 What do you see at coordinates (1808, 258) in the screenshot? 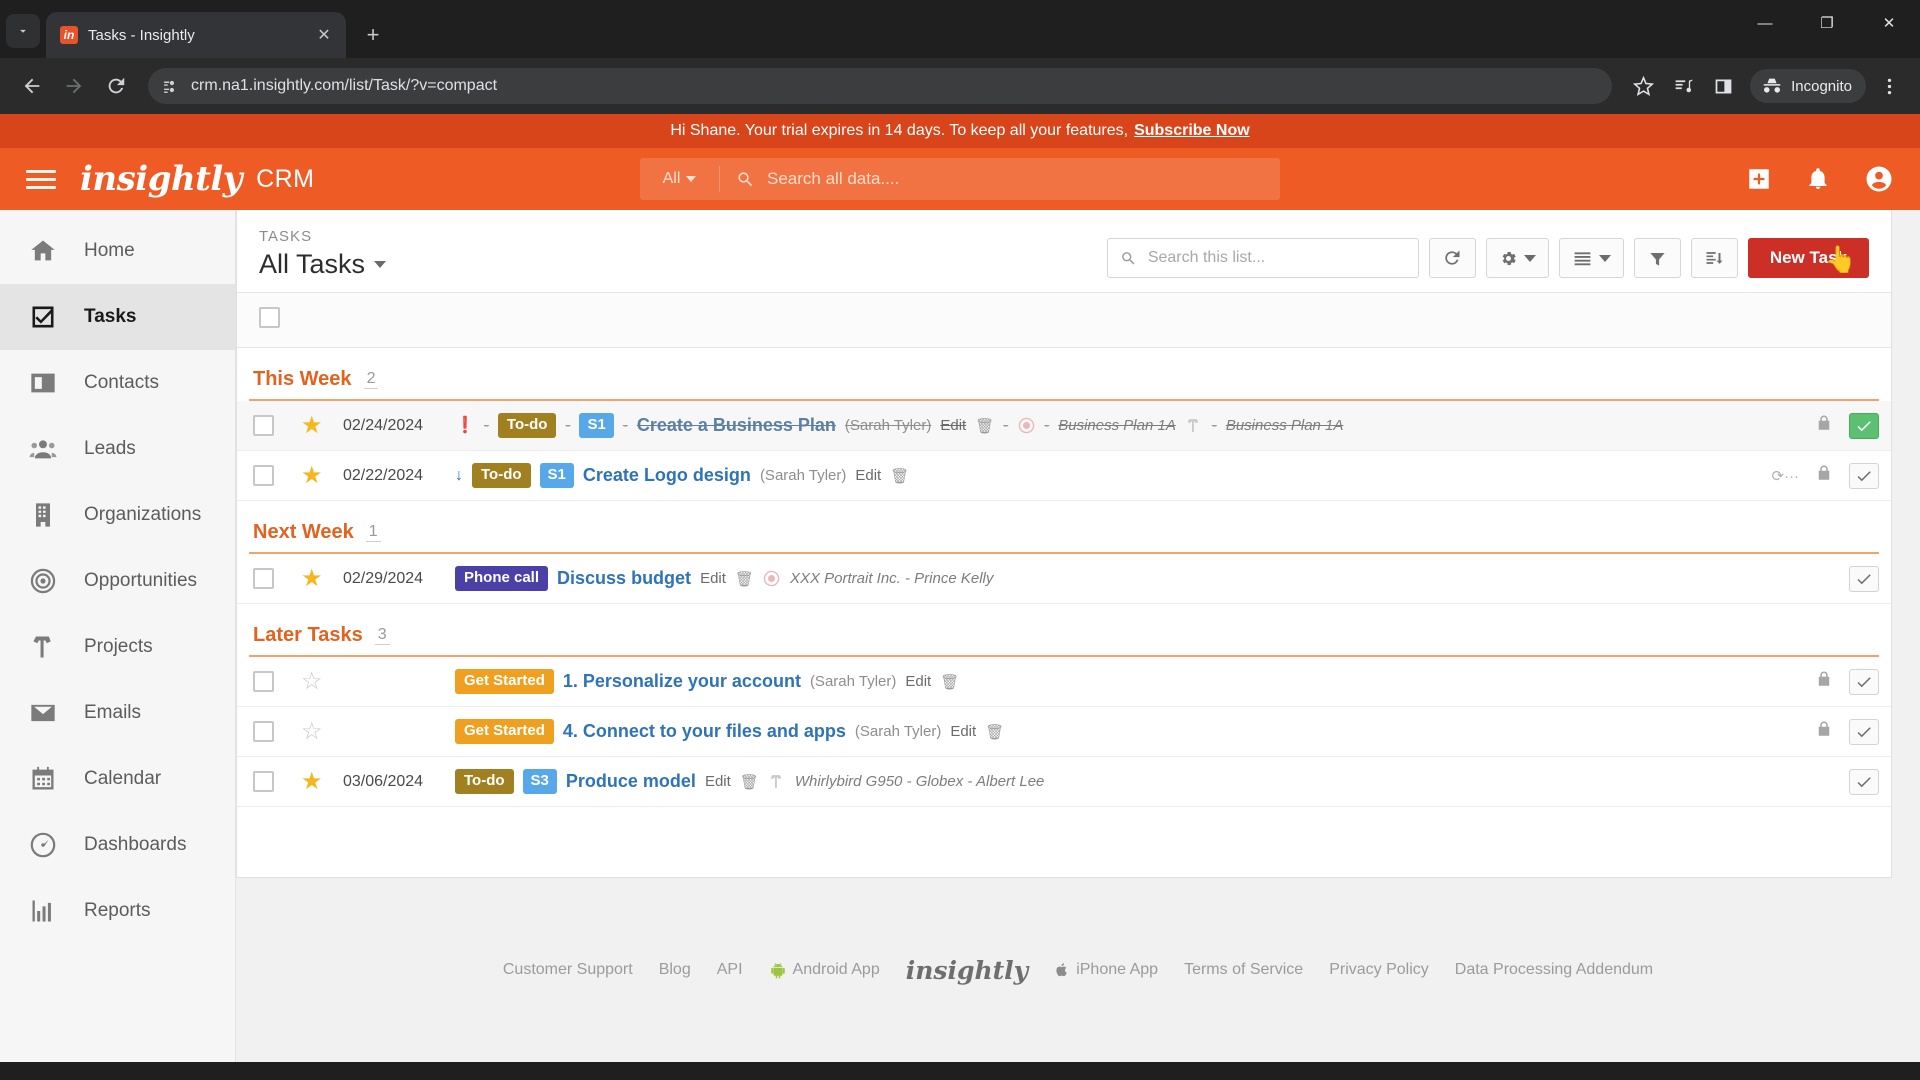
I see `new-task-button: New Task 👆` at bounding box center [1808, 258].